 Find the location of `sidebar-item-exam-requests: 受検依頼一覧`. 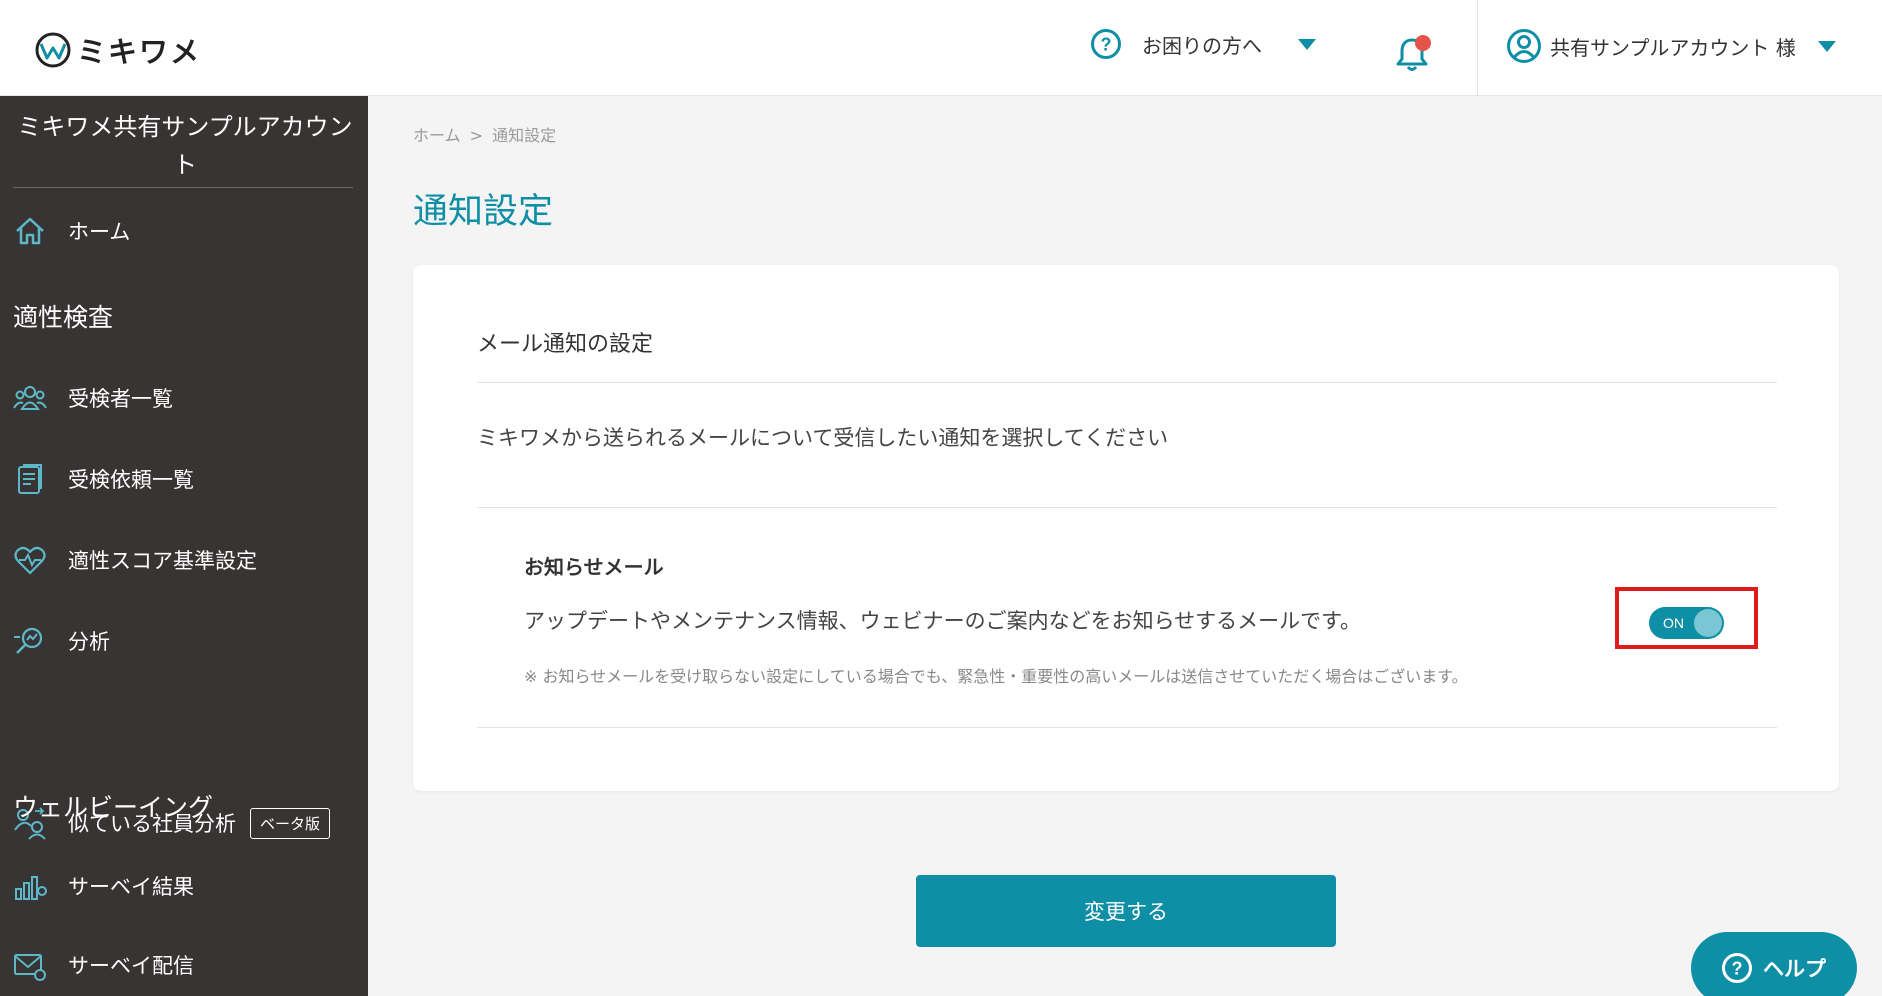

sidebar-item-exam-requests: 受検依頼一覧 is located at coordinates (103, 479).